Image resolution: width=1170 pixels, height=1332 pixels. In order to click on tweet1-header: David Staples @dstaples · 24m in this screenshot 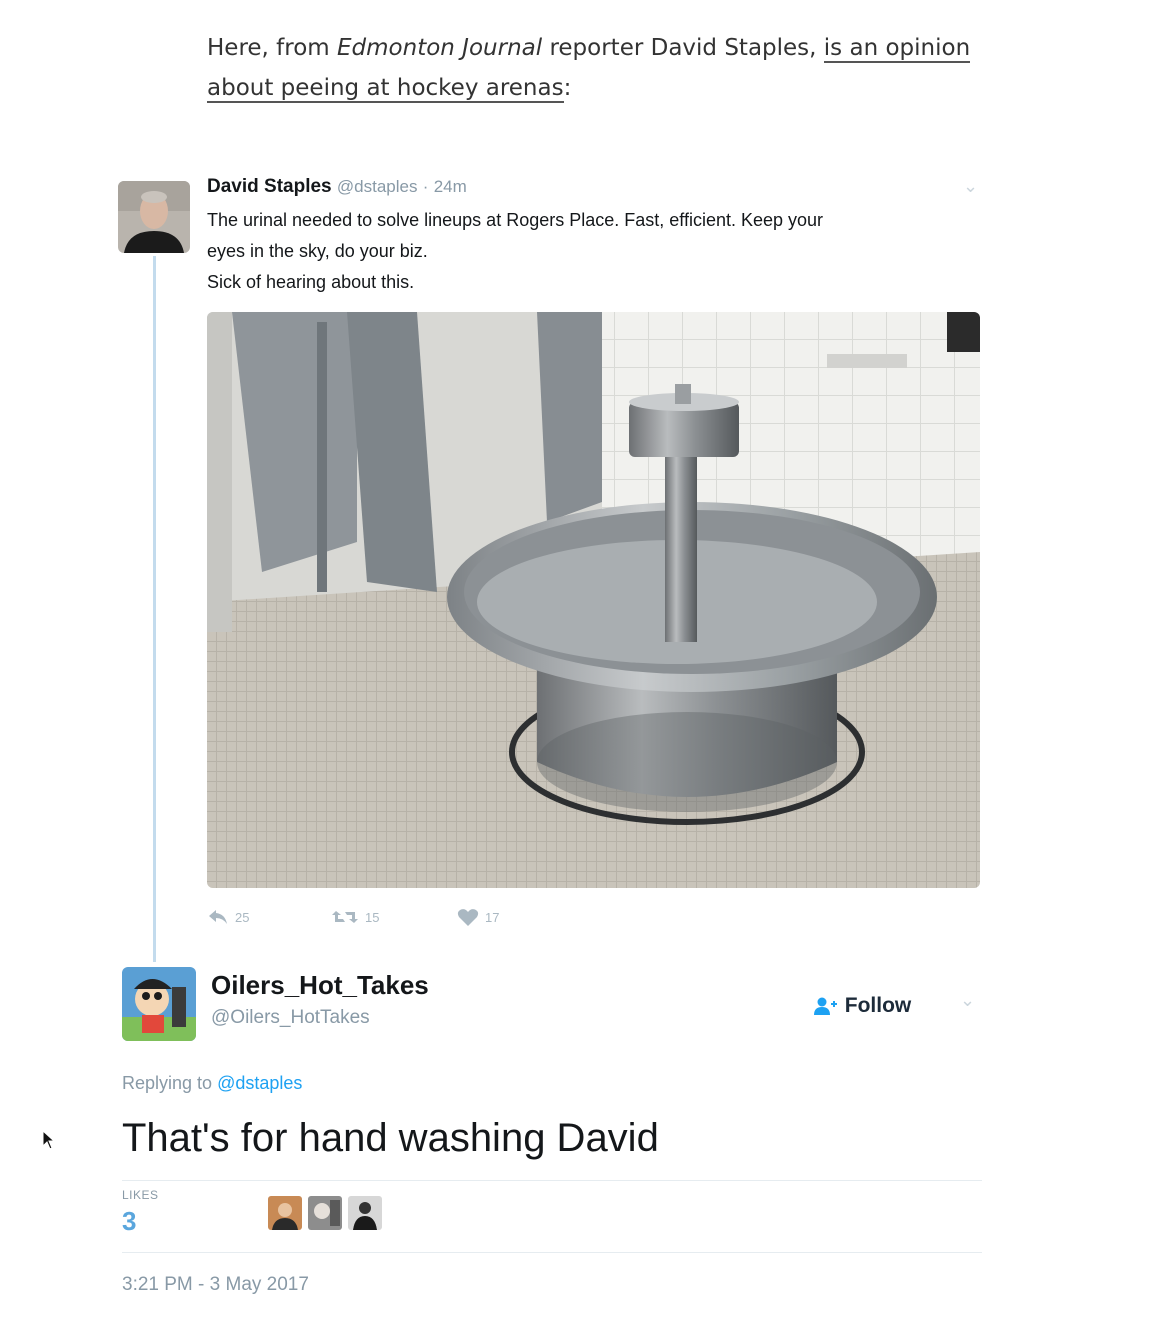, I will do `click(337, 187)`.